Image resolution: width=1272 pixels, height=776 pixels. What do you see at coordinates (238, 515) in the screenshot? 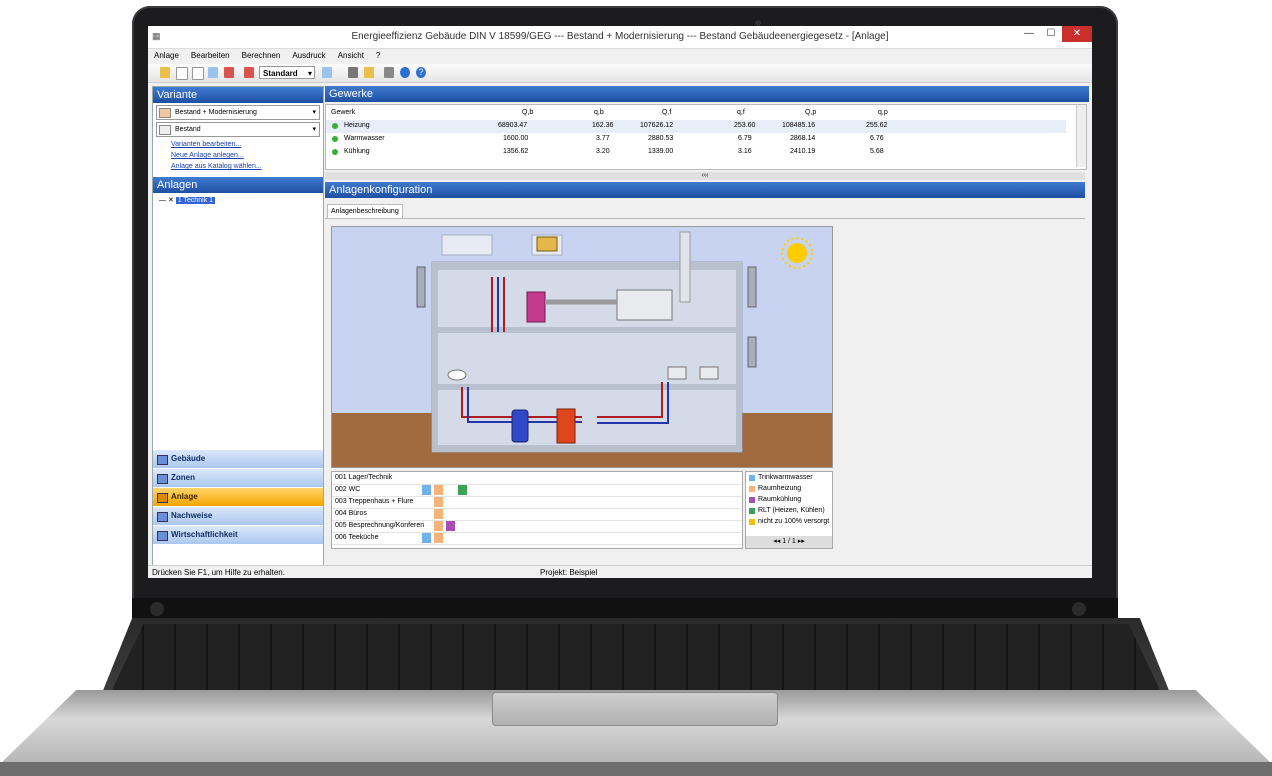
I see `nav-nachweise: Nachweise` at bounding box center [238, 515].